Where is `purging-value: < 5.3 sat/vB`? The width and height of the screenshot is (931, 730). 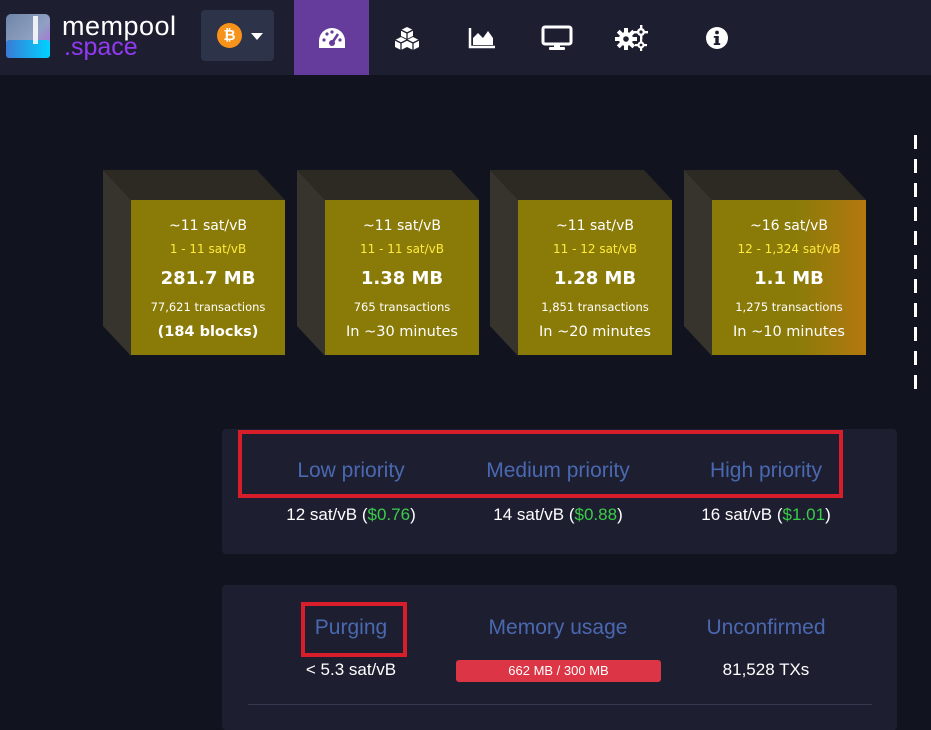 purging-value: < 5.3 sat/vB is located at coordinates (351, 669).